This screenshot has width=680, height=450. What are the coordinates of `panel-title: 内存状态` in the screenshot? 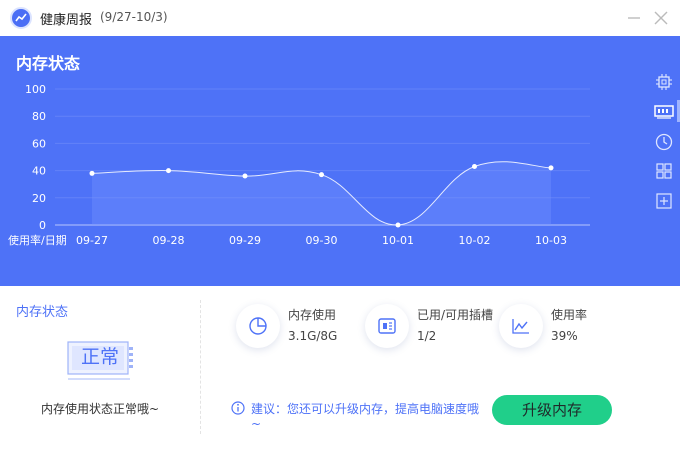 It's located at (48, 63).